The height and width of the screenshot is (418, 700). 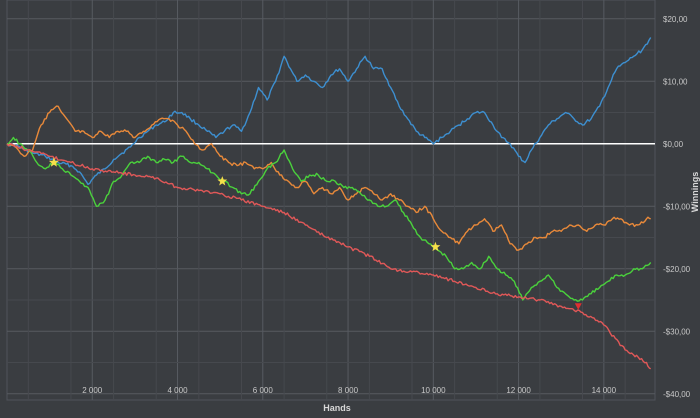 What do you see at coordinates (178, 390) in the screenshot?
I see `x-tick-label: 4 000` at bounding box center [178, 390].